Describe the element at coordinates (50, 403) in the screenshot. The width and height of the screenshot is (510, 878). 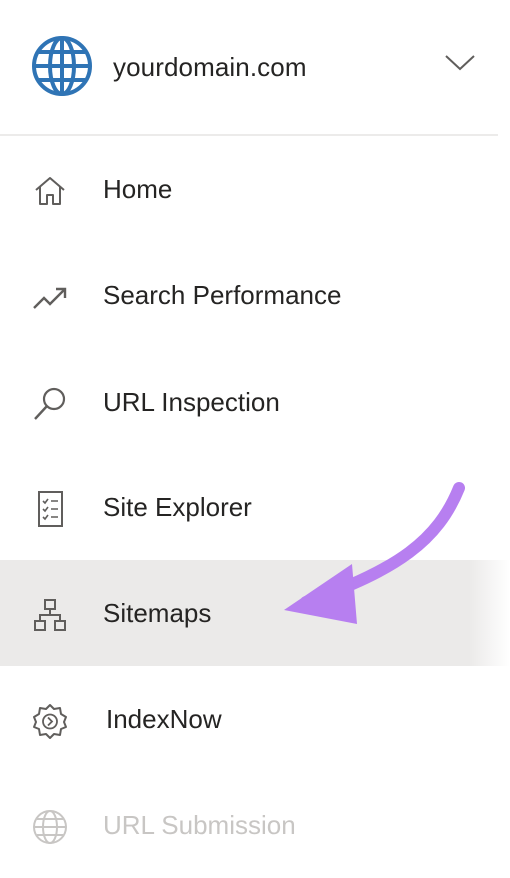
I see `search-icon` at that location.